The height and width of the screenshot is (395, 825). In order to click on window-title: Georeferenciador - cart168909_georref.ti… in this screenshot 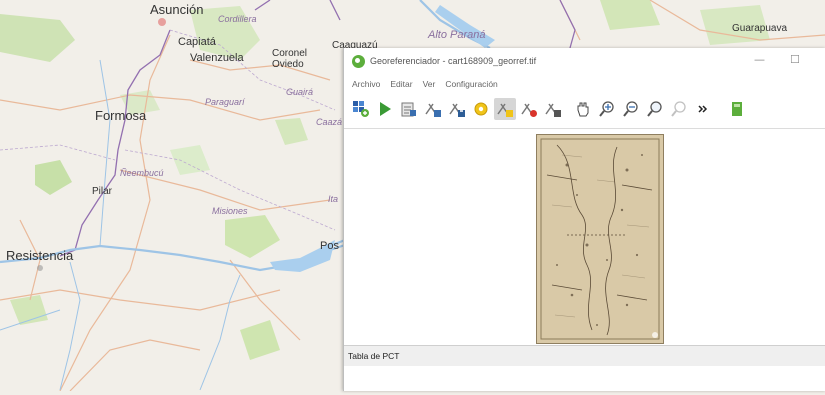, I will do `click(453, 61)`.